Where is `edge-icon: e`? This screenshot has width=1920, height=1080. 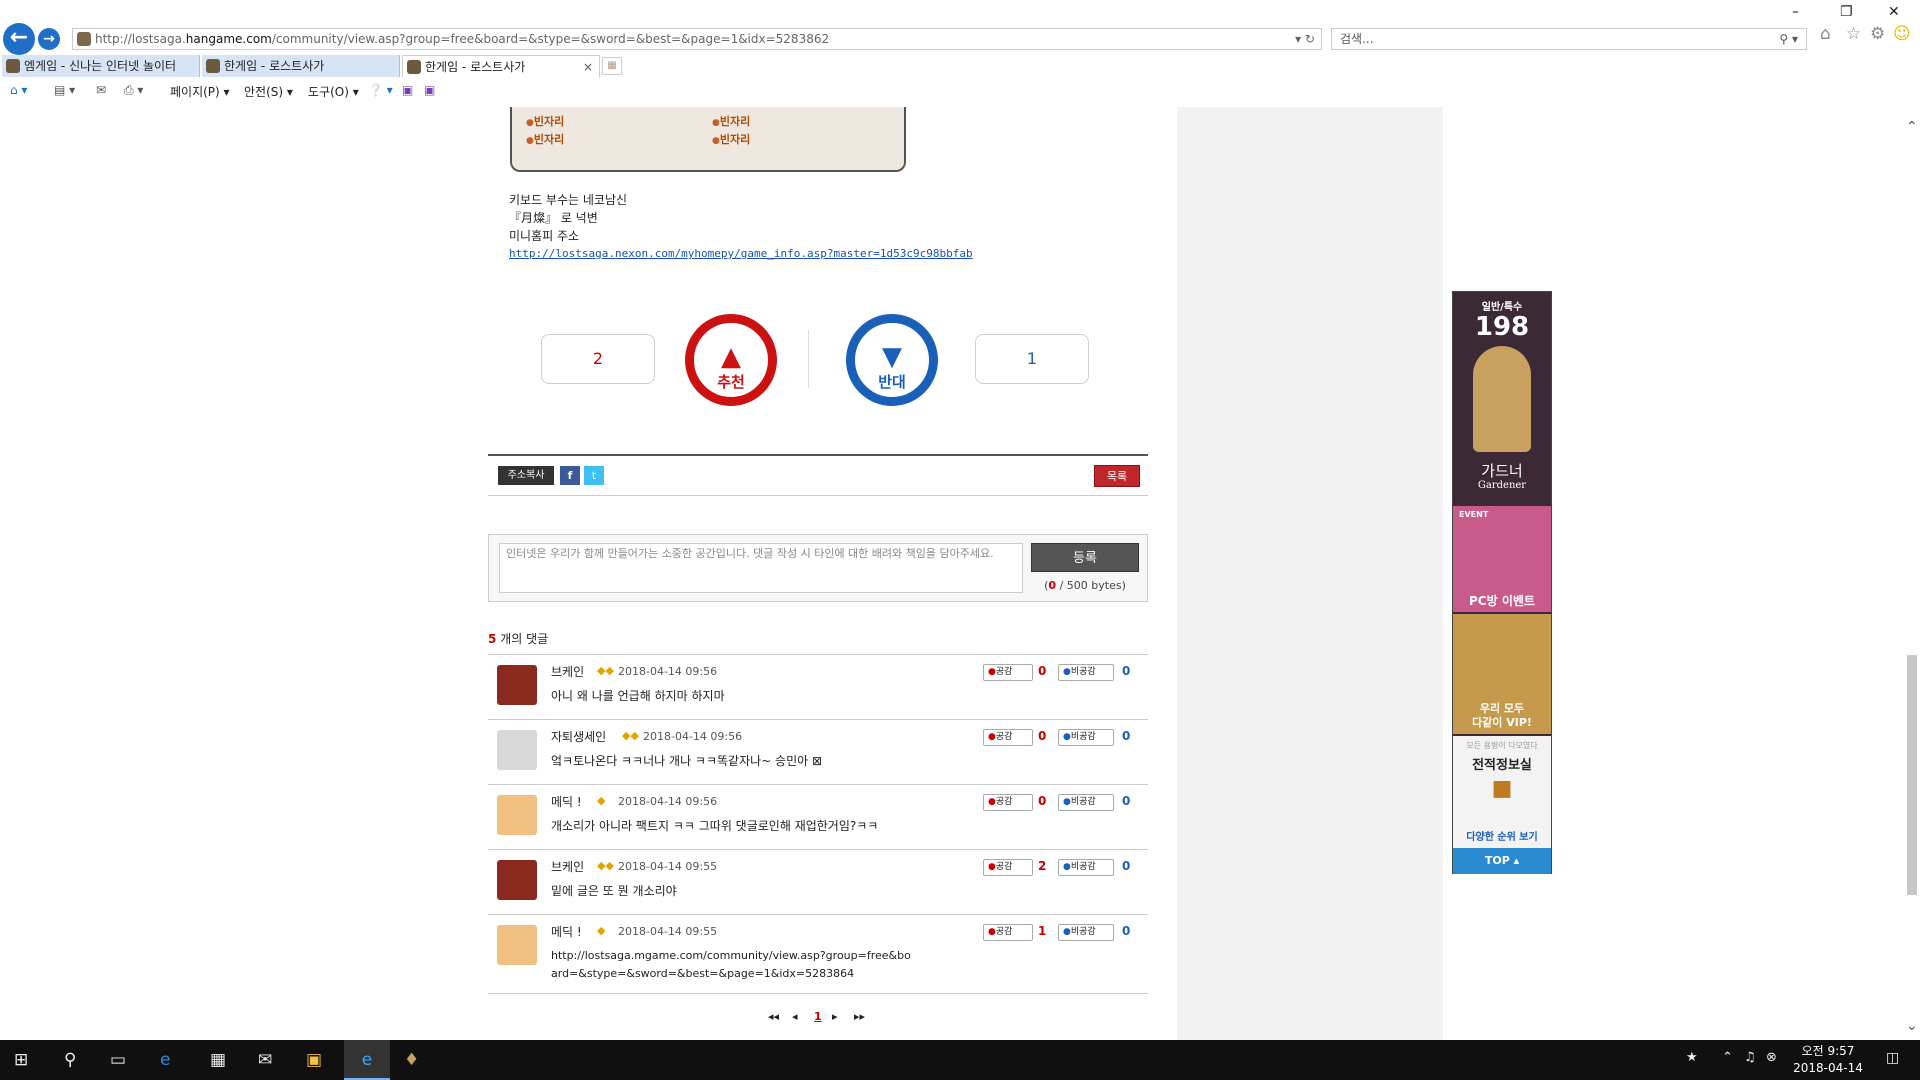 edge-icon: e is located at coordinates (165, 1060).